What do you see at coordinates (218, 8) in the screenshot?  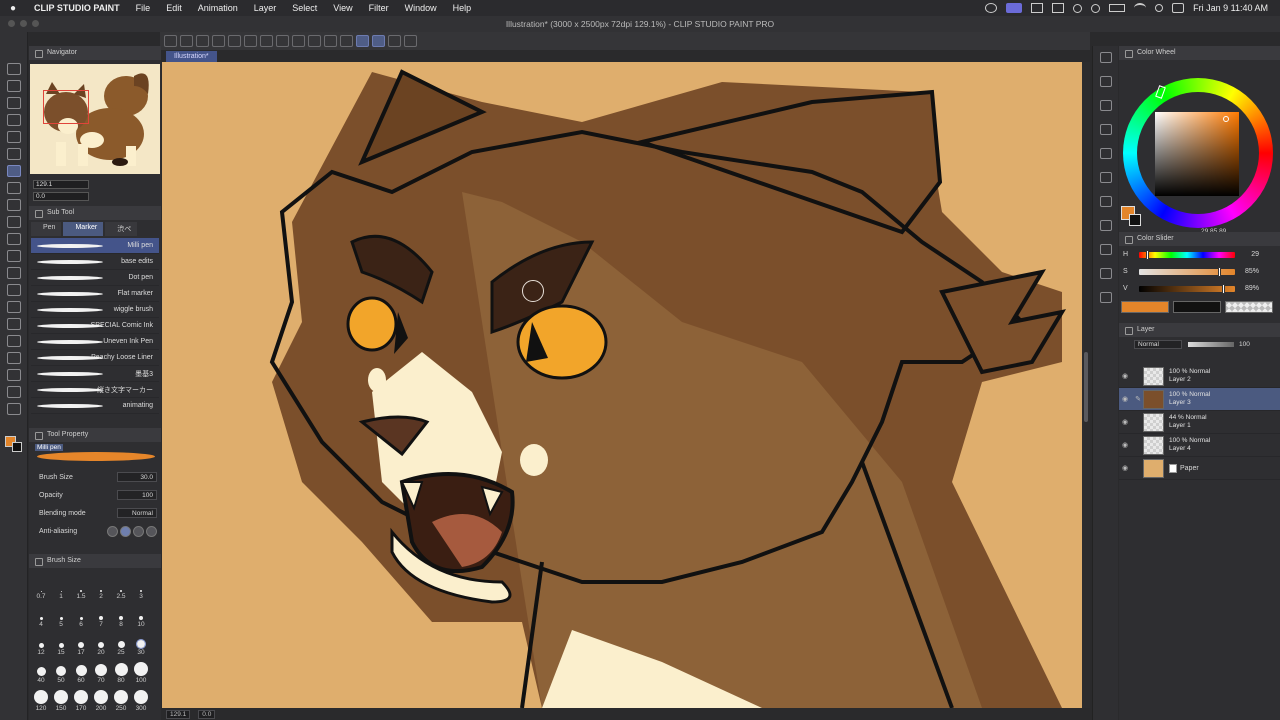 I see `menu-animation: Animation` at bounding box center [218, 8].